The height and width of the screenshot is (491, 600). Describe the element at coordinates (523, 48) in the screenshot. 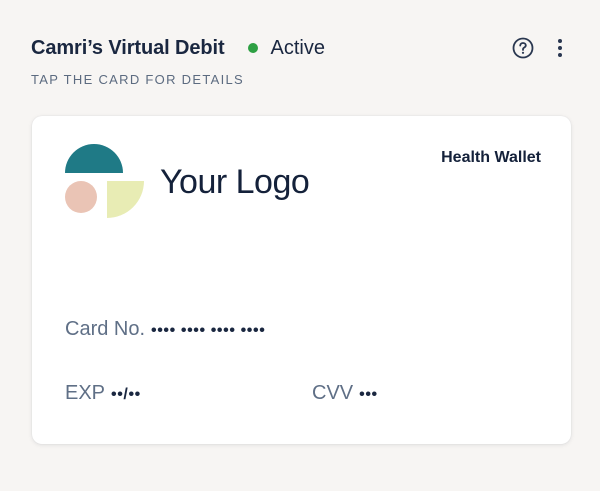

I see `help-icon` at that location.